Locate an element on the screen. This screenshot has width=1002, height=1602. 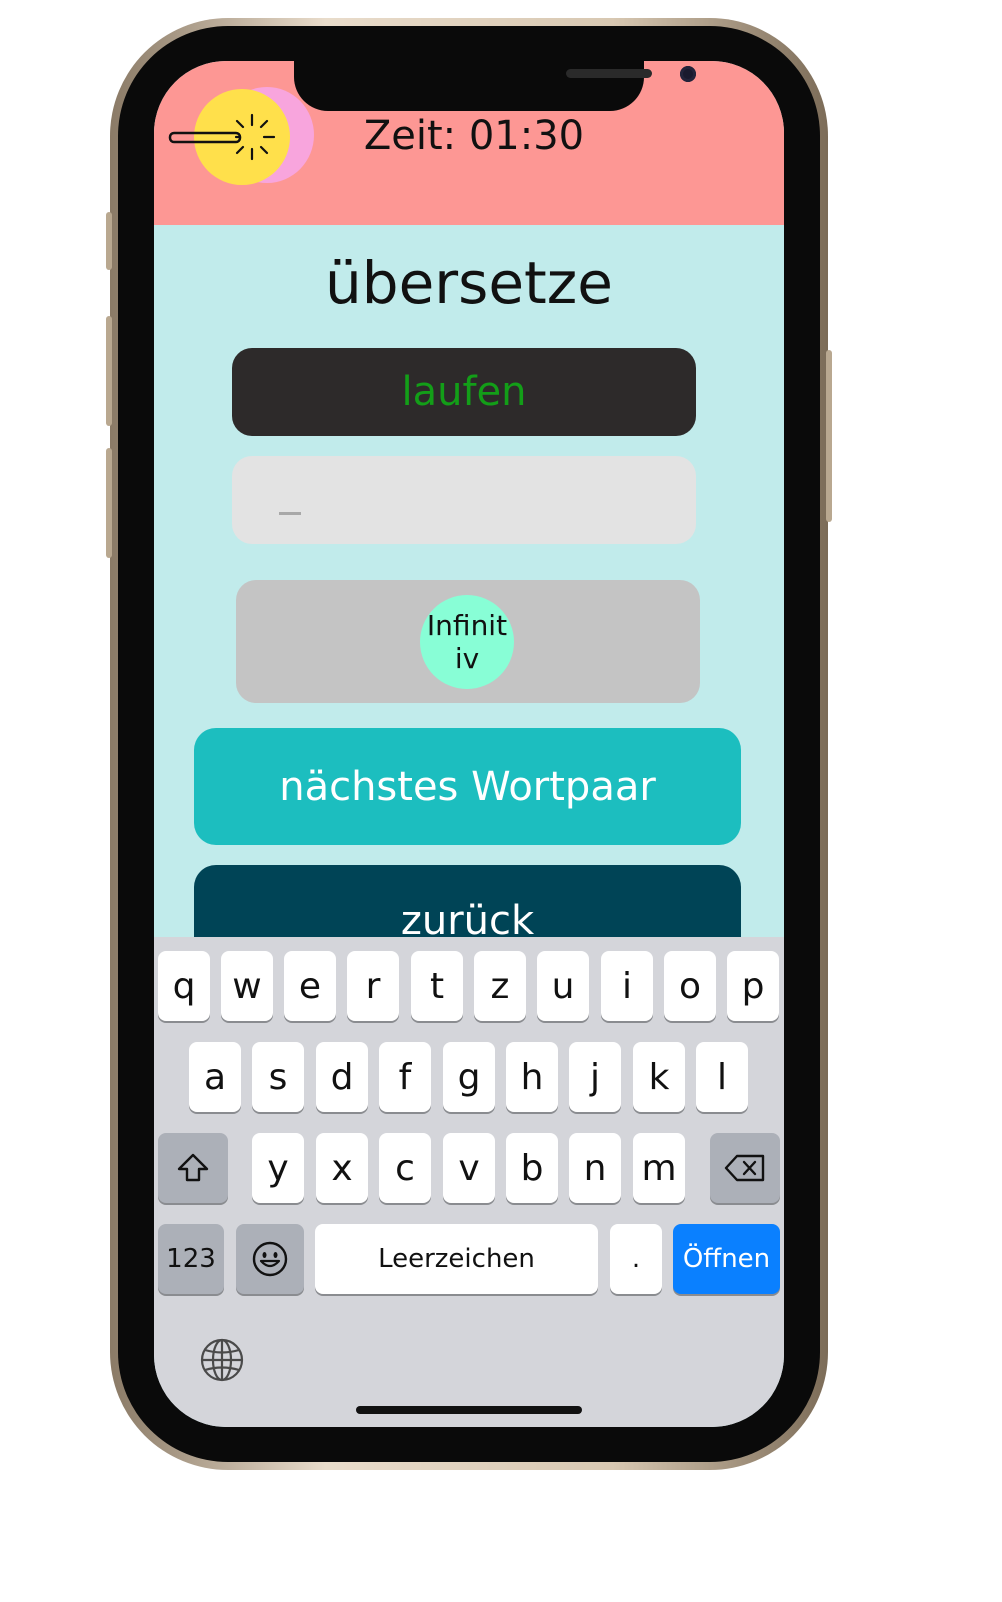
magic-wand-icon is located at coordinates (223, 138).